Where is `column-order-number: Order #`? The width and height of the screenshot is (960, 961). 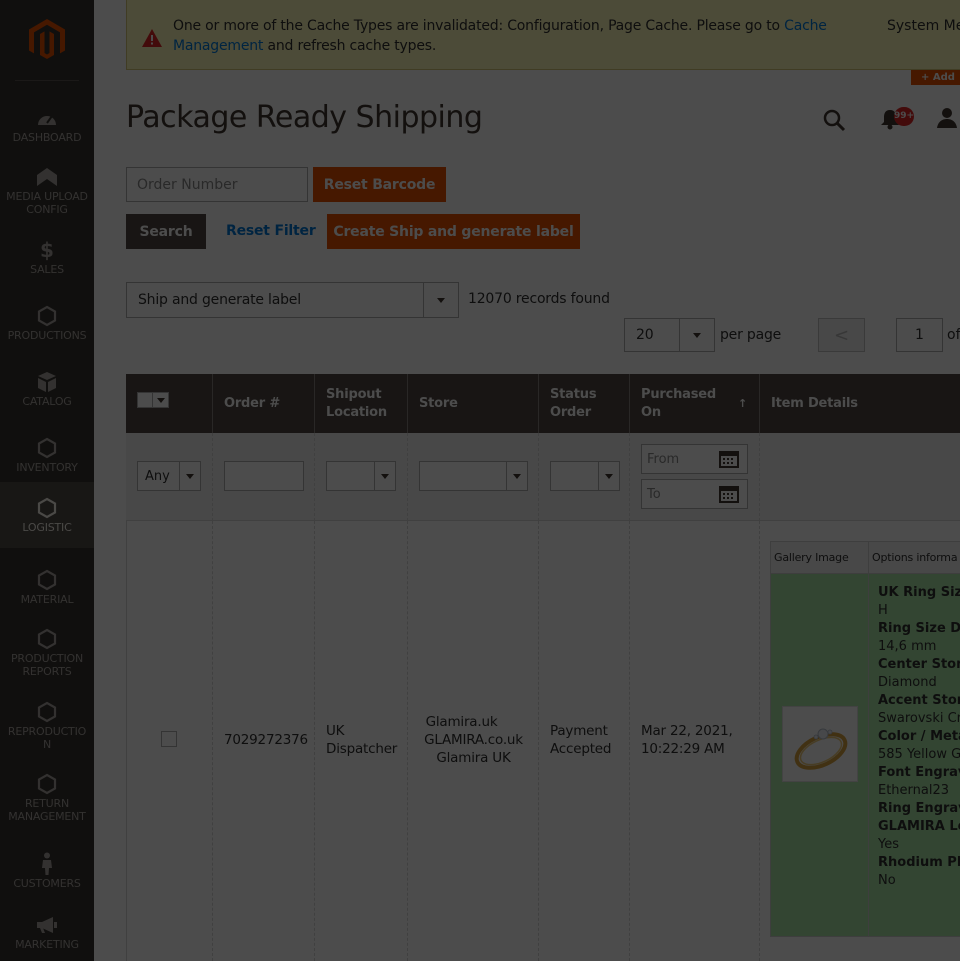 column-order-number: Order # is located at coordinates (264, 403).